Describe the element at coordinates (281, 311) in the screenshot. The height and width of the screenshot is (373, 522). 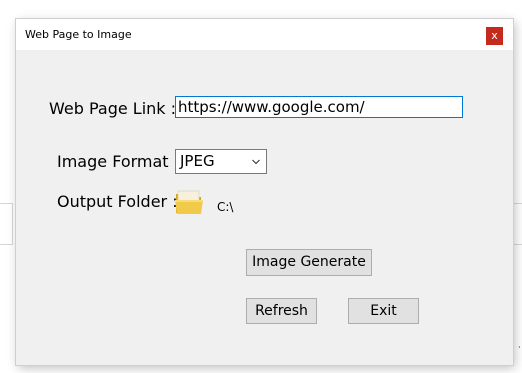
I see `refresh-button: Refresh` at that location.